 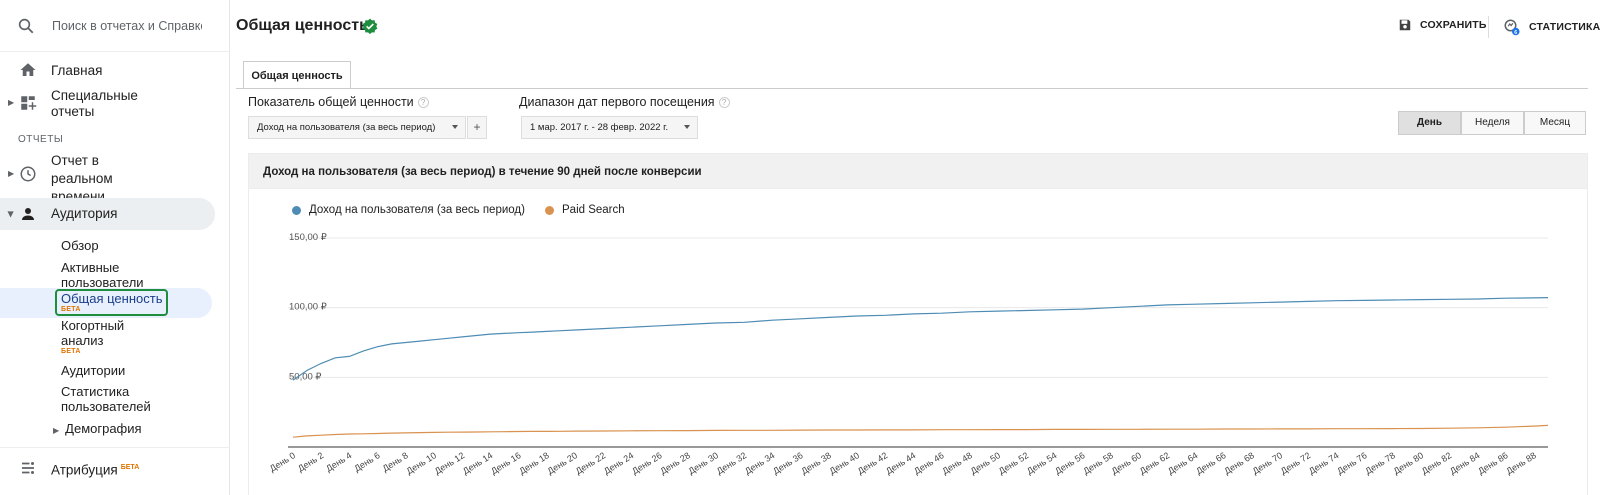 I want to click on x-tick-label: День 22, so click(x=591, y=463).